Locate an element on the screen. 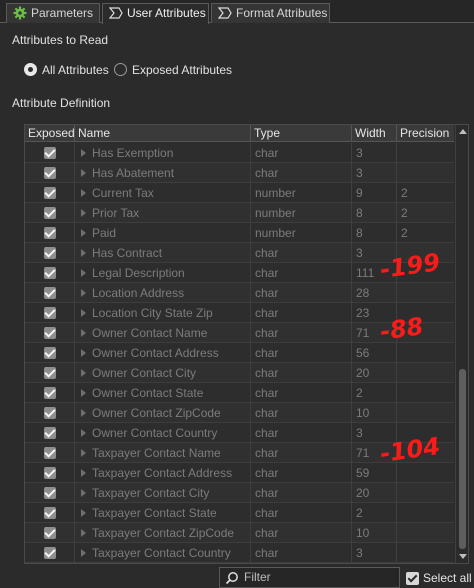  name-cell: Owner Contact Country is located at coordinates (163, 433).